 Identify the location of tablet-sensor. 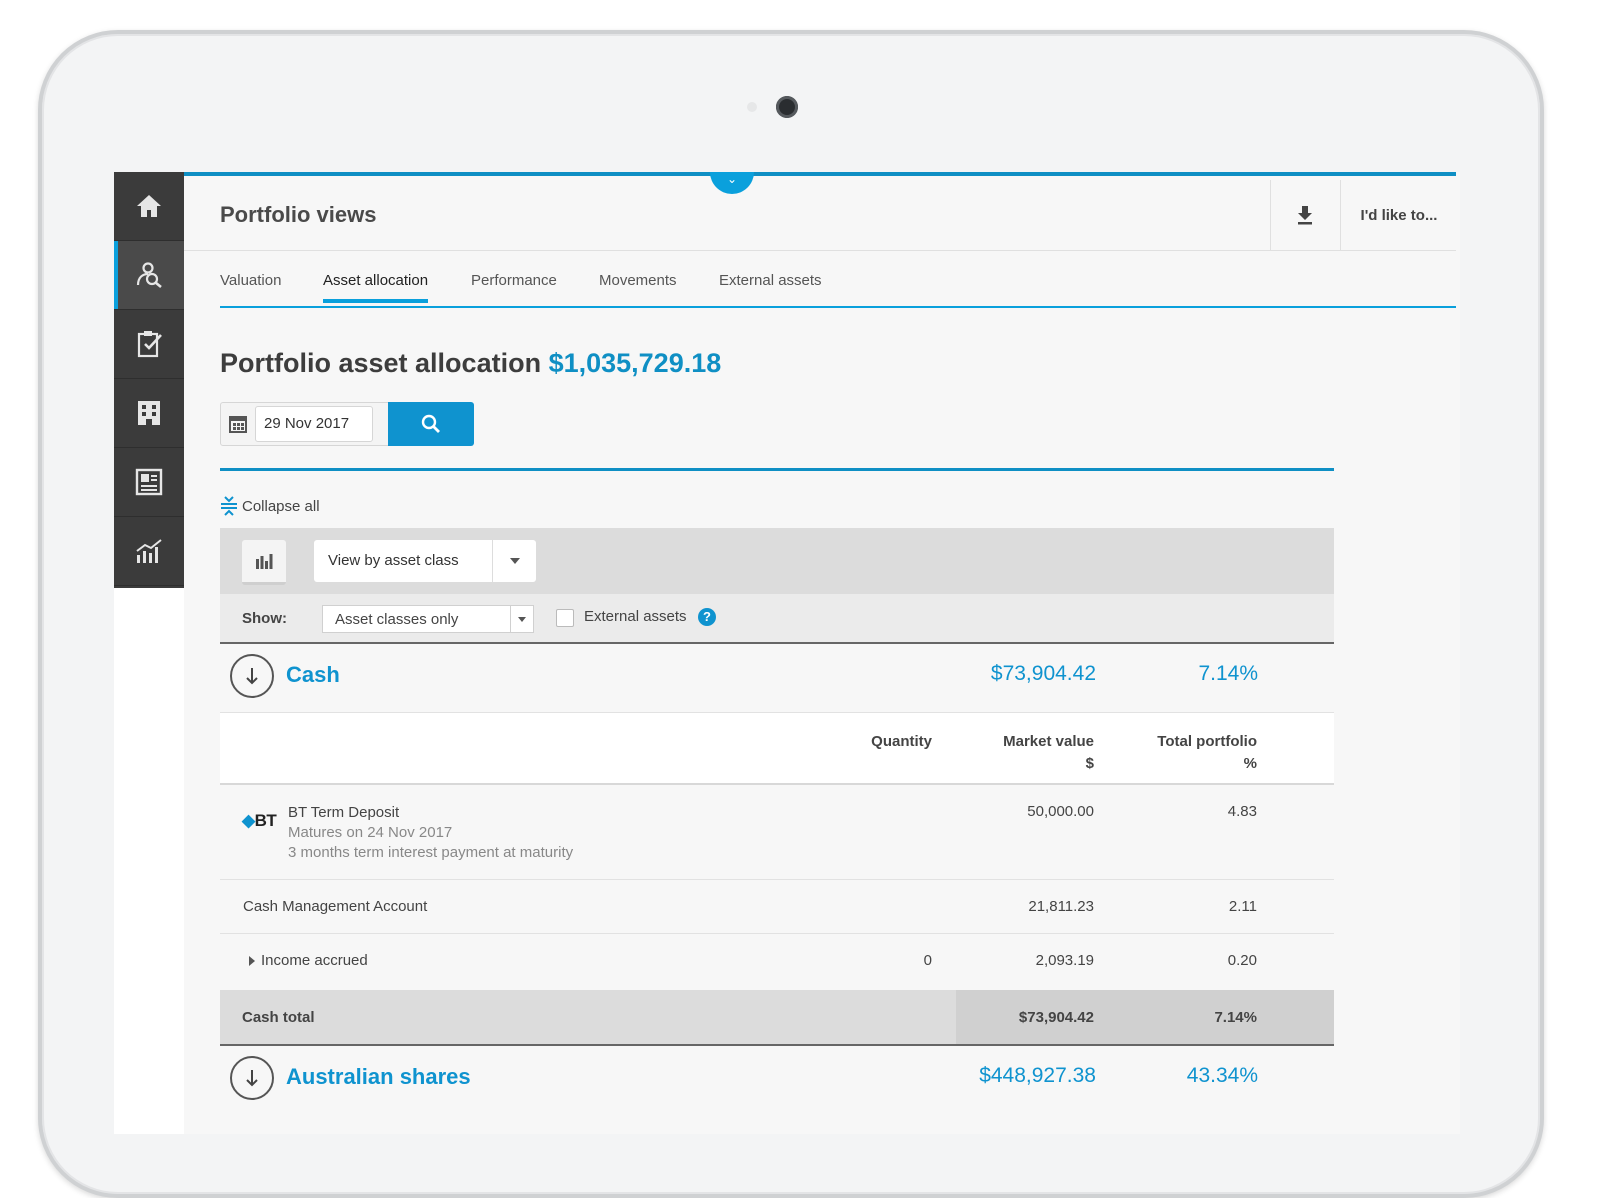
(752, 107).